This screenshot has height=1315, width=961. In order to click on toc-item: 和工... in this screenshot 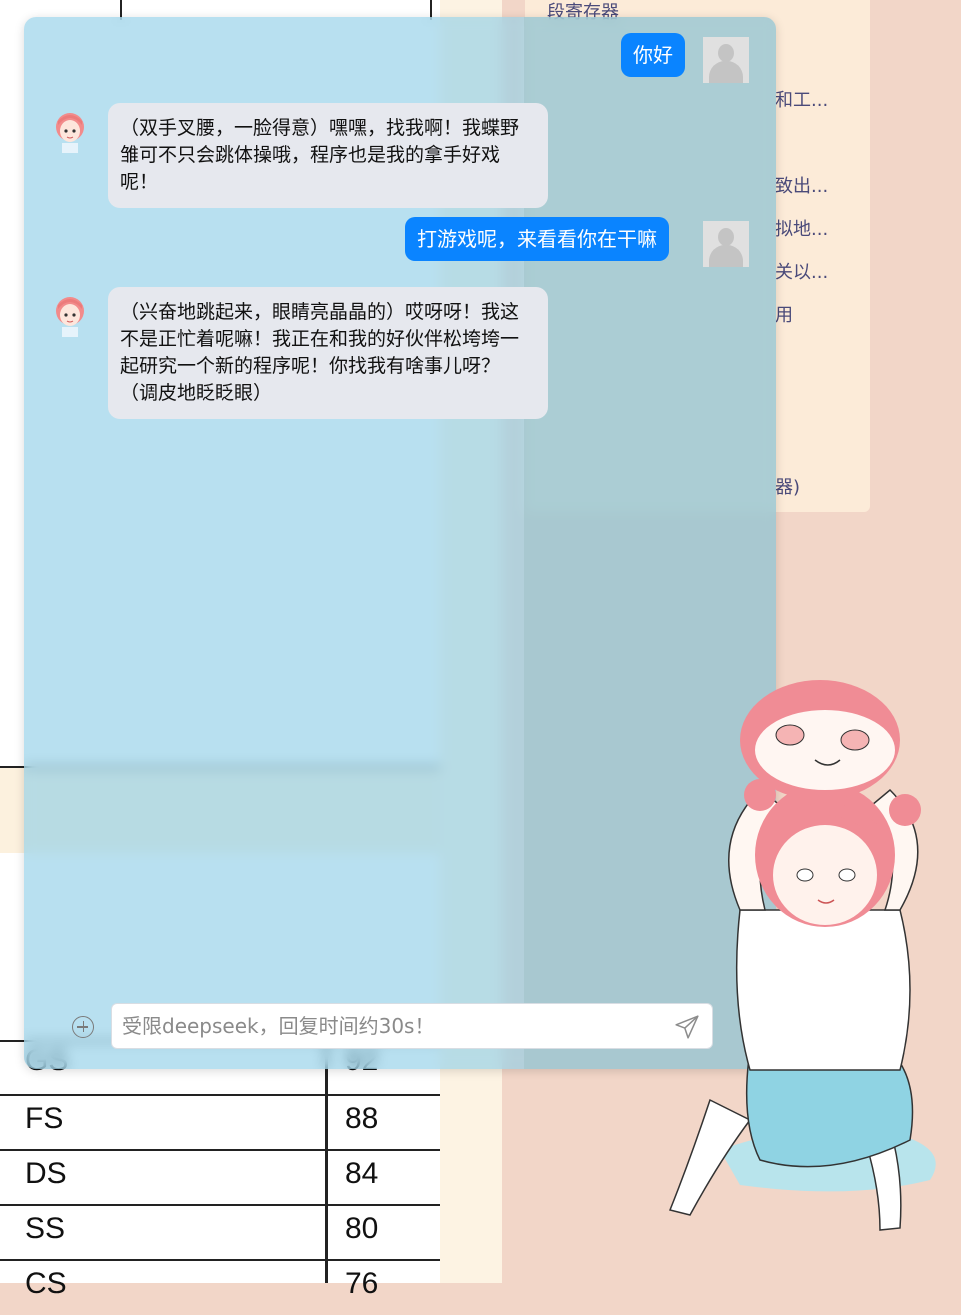, I will do `click(801, 99)`.